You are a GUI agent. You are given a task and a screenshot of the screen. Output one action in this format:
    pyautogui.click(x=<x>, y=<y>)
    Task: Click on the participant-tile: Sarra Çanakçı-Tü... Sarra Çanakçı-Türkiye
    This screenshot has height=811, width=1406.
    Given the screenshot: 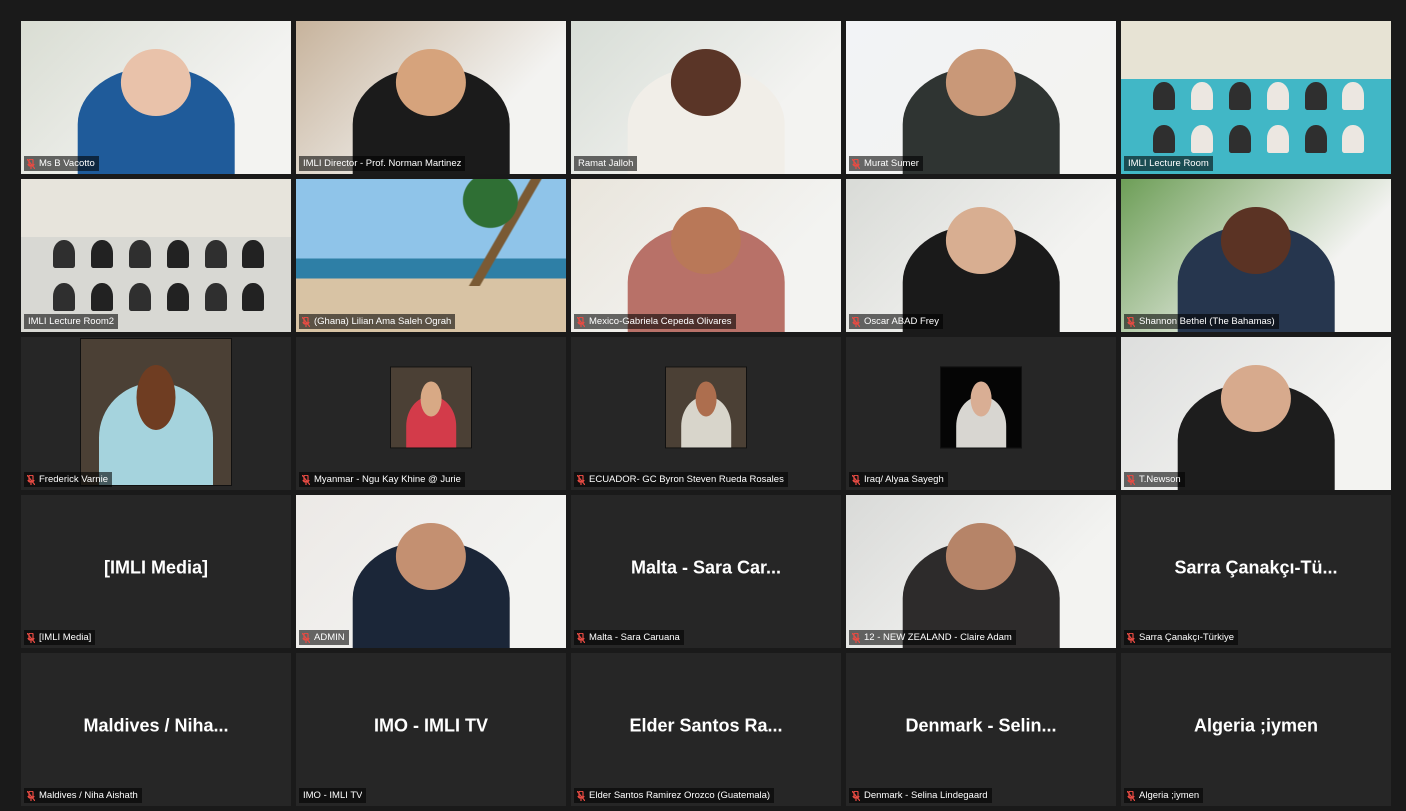 What is the action you would take?
    pyautogui.click(x=1256, y=571)
    